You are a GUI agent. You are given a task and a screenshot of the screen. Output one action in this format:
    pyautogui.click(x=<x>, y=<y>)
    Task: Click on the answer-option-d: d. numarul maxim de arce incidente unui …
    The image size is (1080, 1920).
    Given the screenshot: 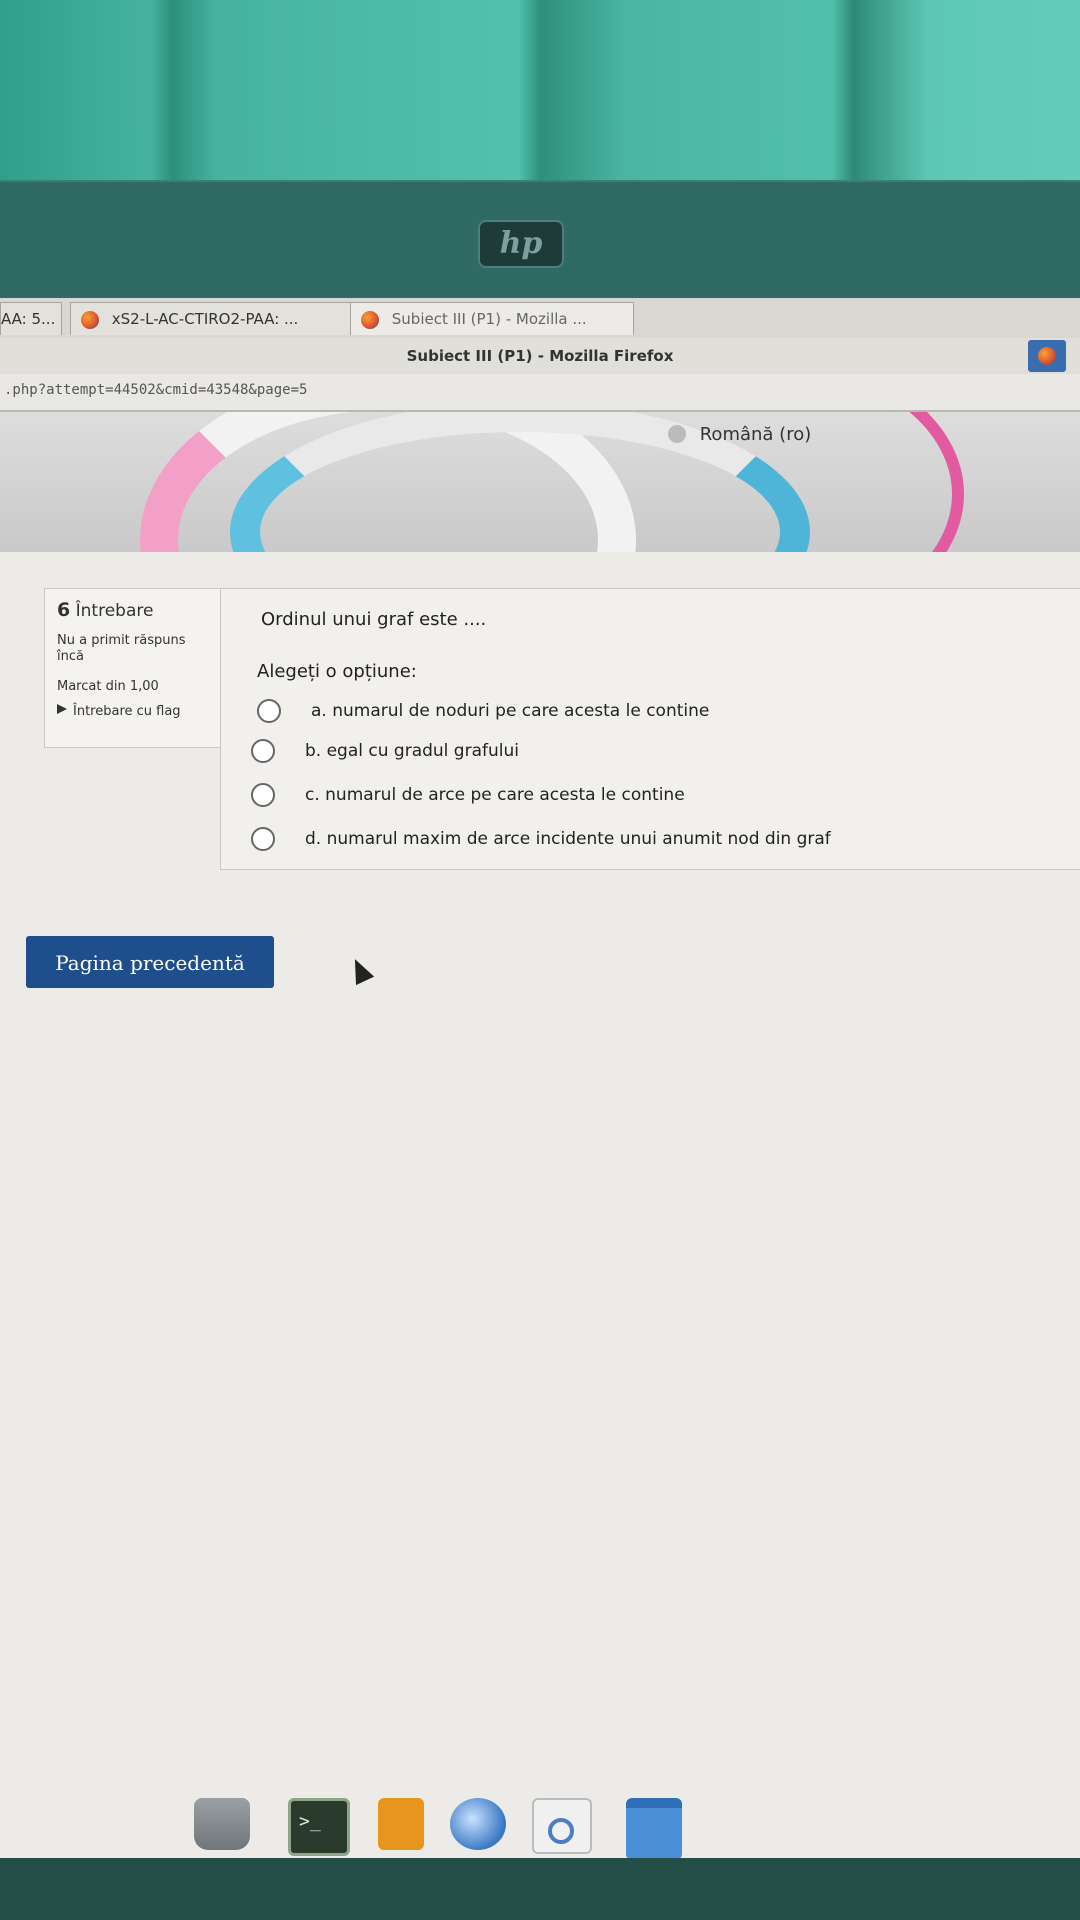 What is the action you would take?
    pyautogui.click(x=541, y=839)
    